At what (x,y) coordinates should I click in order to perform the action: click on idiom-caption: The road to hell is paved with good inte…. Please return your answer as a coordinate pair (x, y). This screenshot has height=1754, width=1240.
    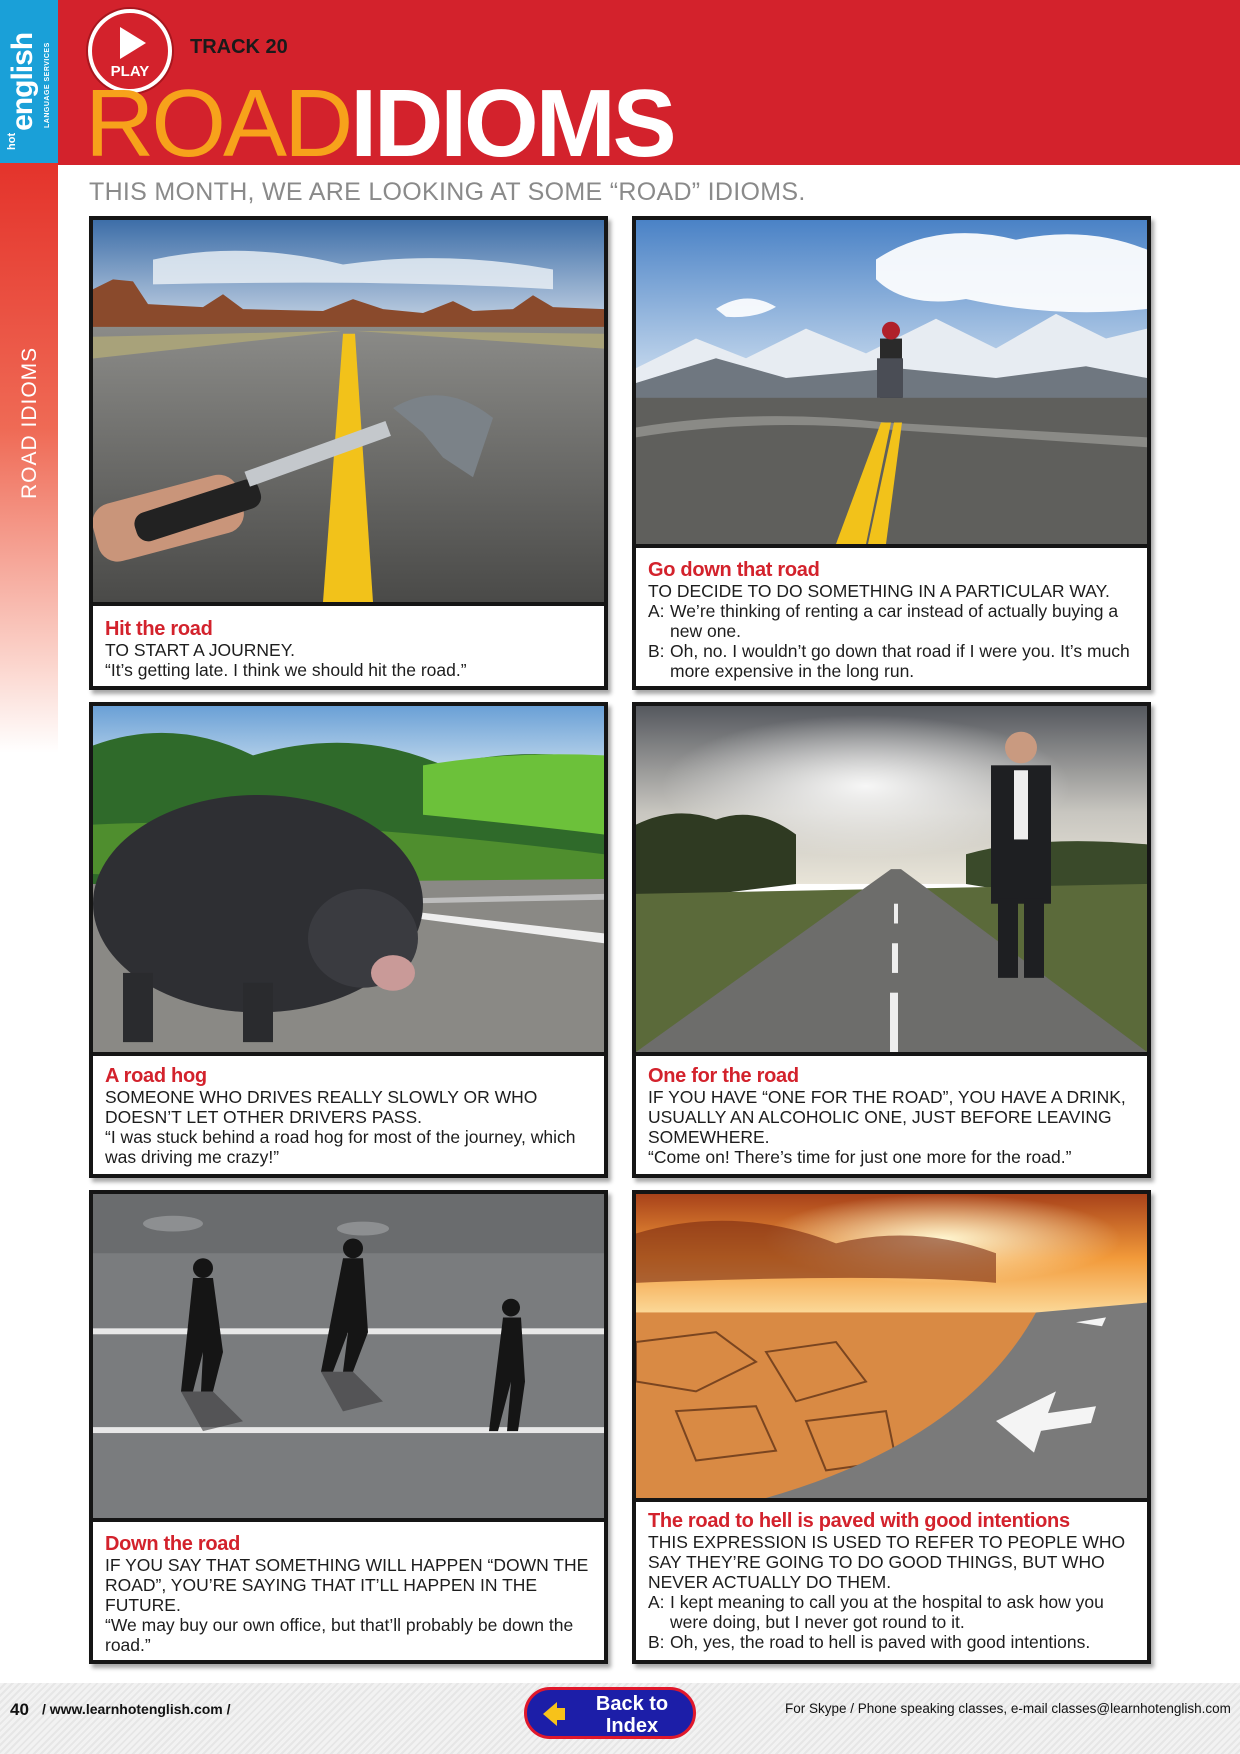
    Looking at the image, I should click on (892, 1581).